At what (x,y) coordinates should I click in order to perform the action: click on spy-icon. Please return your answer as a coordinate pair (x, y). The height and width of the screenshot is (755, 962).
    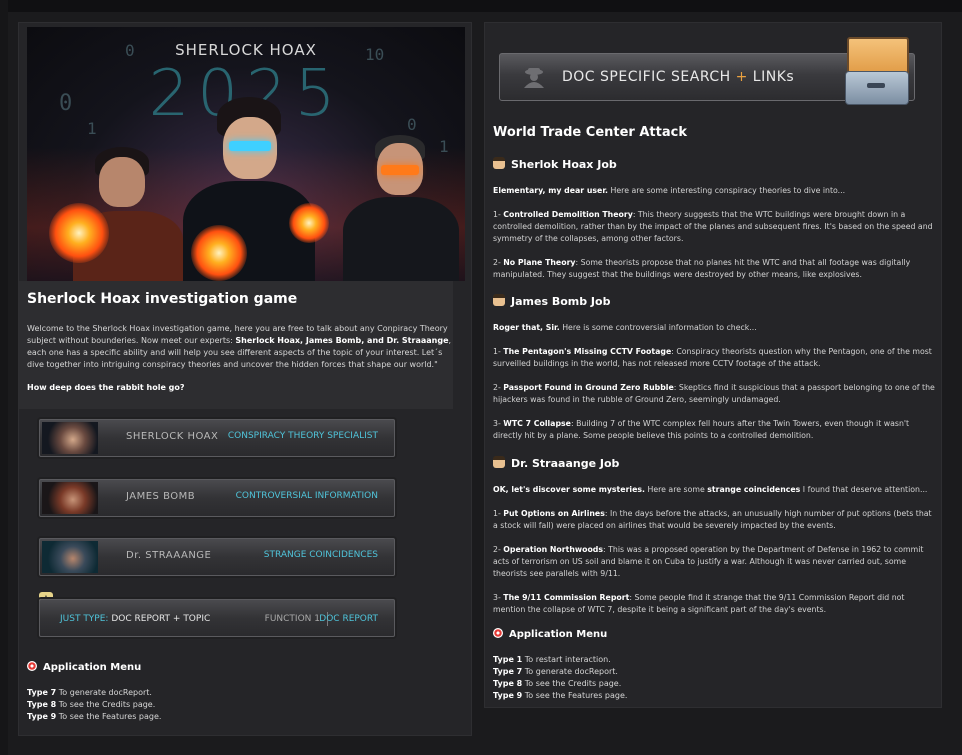
    Looking at the image, I should click on (534, 78).